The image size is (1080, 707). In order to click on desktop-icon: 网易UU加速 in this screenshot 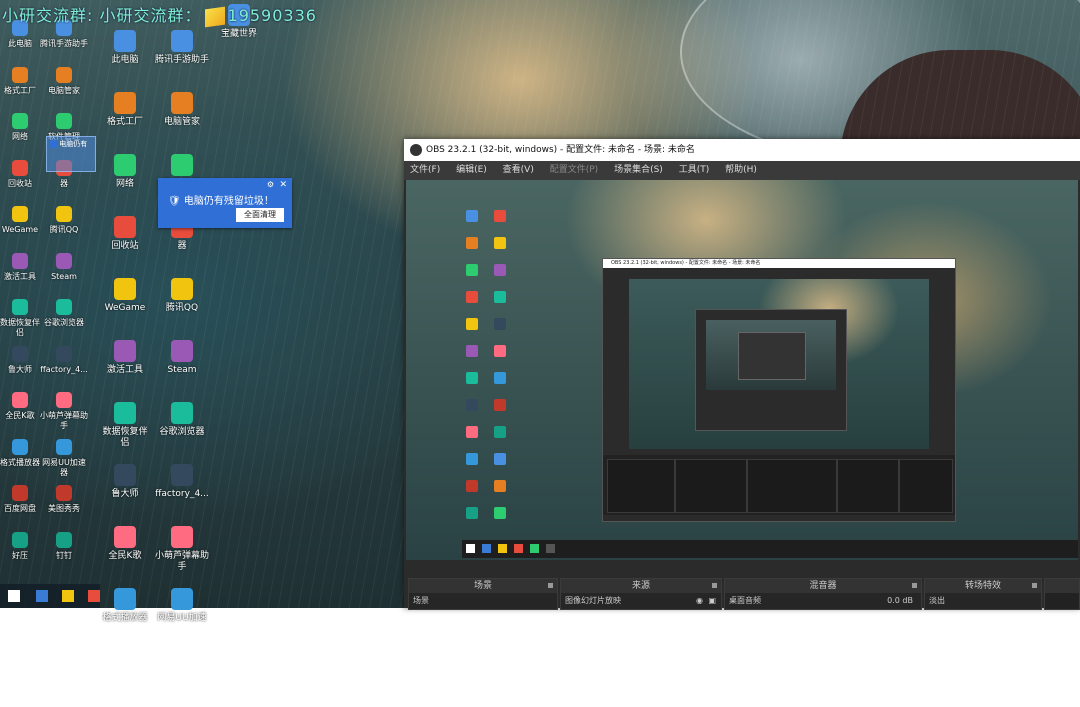, I will do `click(182, 606)`.